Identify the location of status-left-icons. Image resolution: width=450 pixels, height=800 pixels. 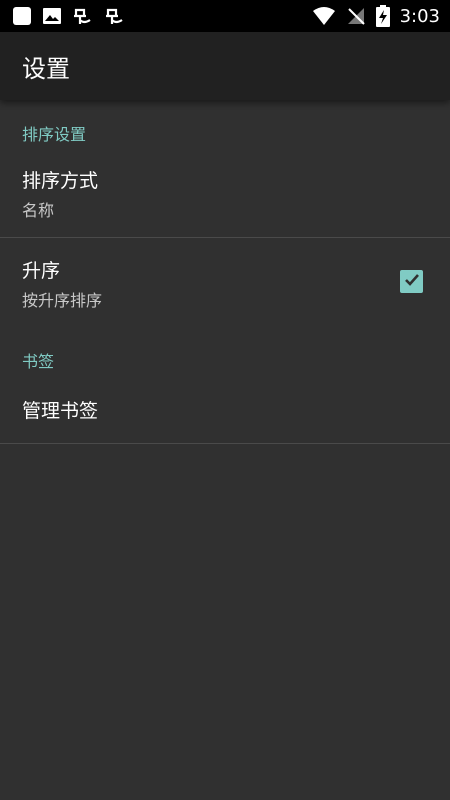
(63, 16).